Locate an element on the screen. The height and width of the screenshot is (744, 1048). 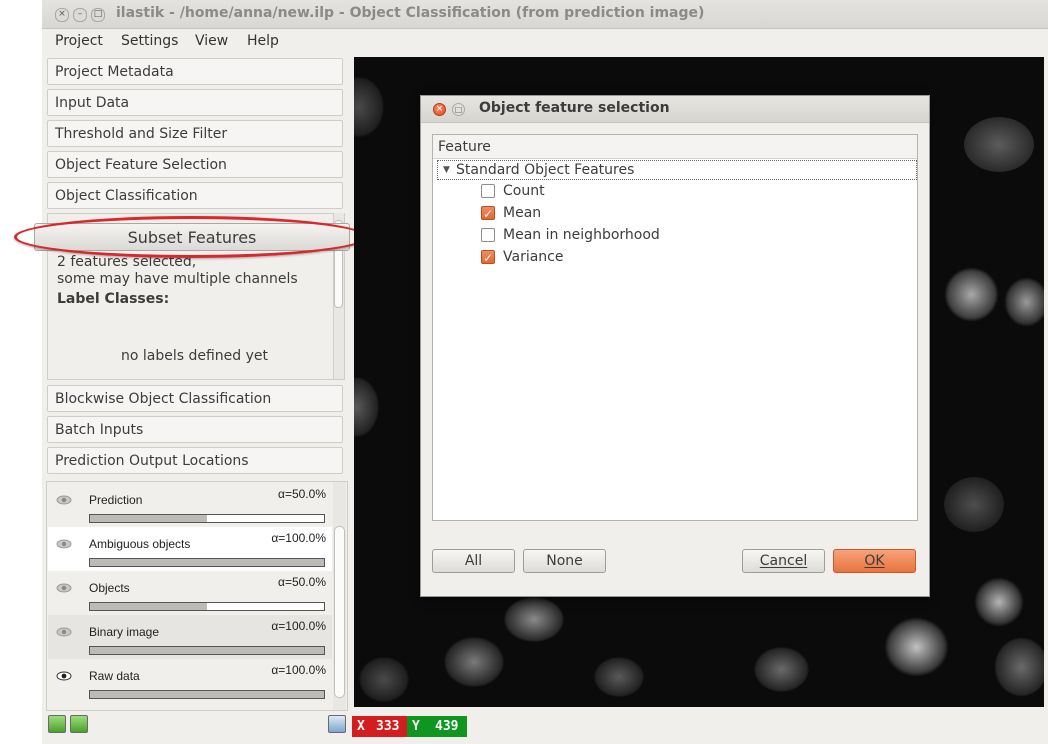
cancel-label: Cancel is located at coordinates (783, 561).